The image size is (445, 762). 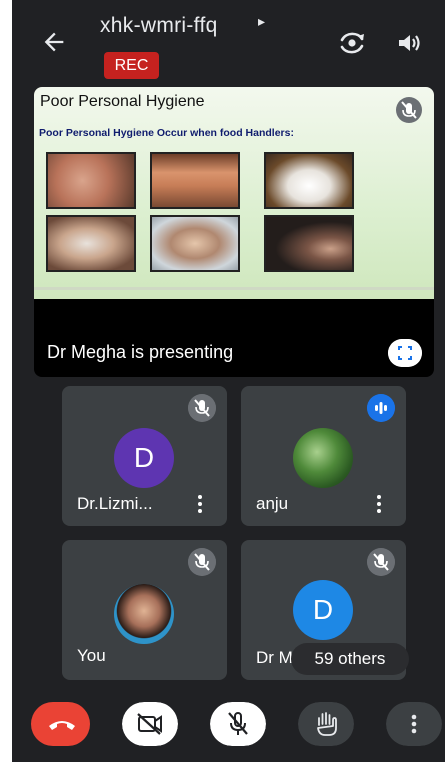 I want to click on camera-off-icon, so click(x=150, y=724).